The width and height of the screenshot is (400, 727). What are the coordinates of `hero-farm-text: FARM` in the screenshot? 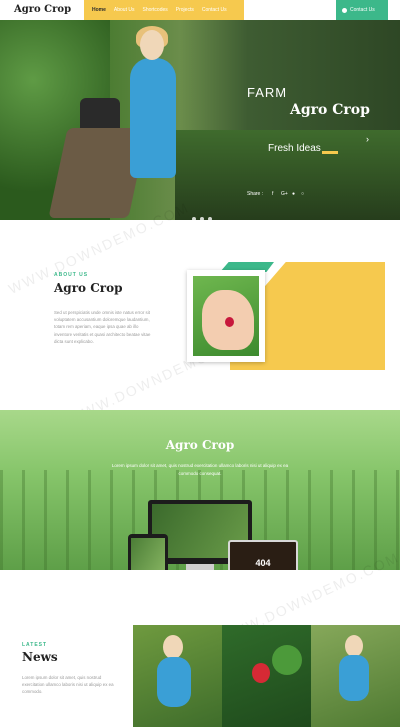 It's located at (267, 92).